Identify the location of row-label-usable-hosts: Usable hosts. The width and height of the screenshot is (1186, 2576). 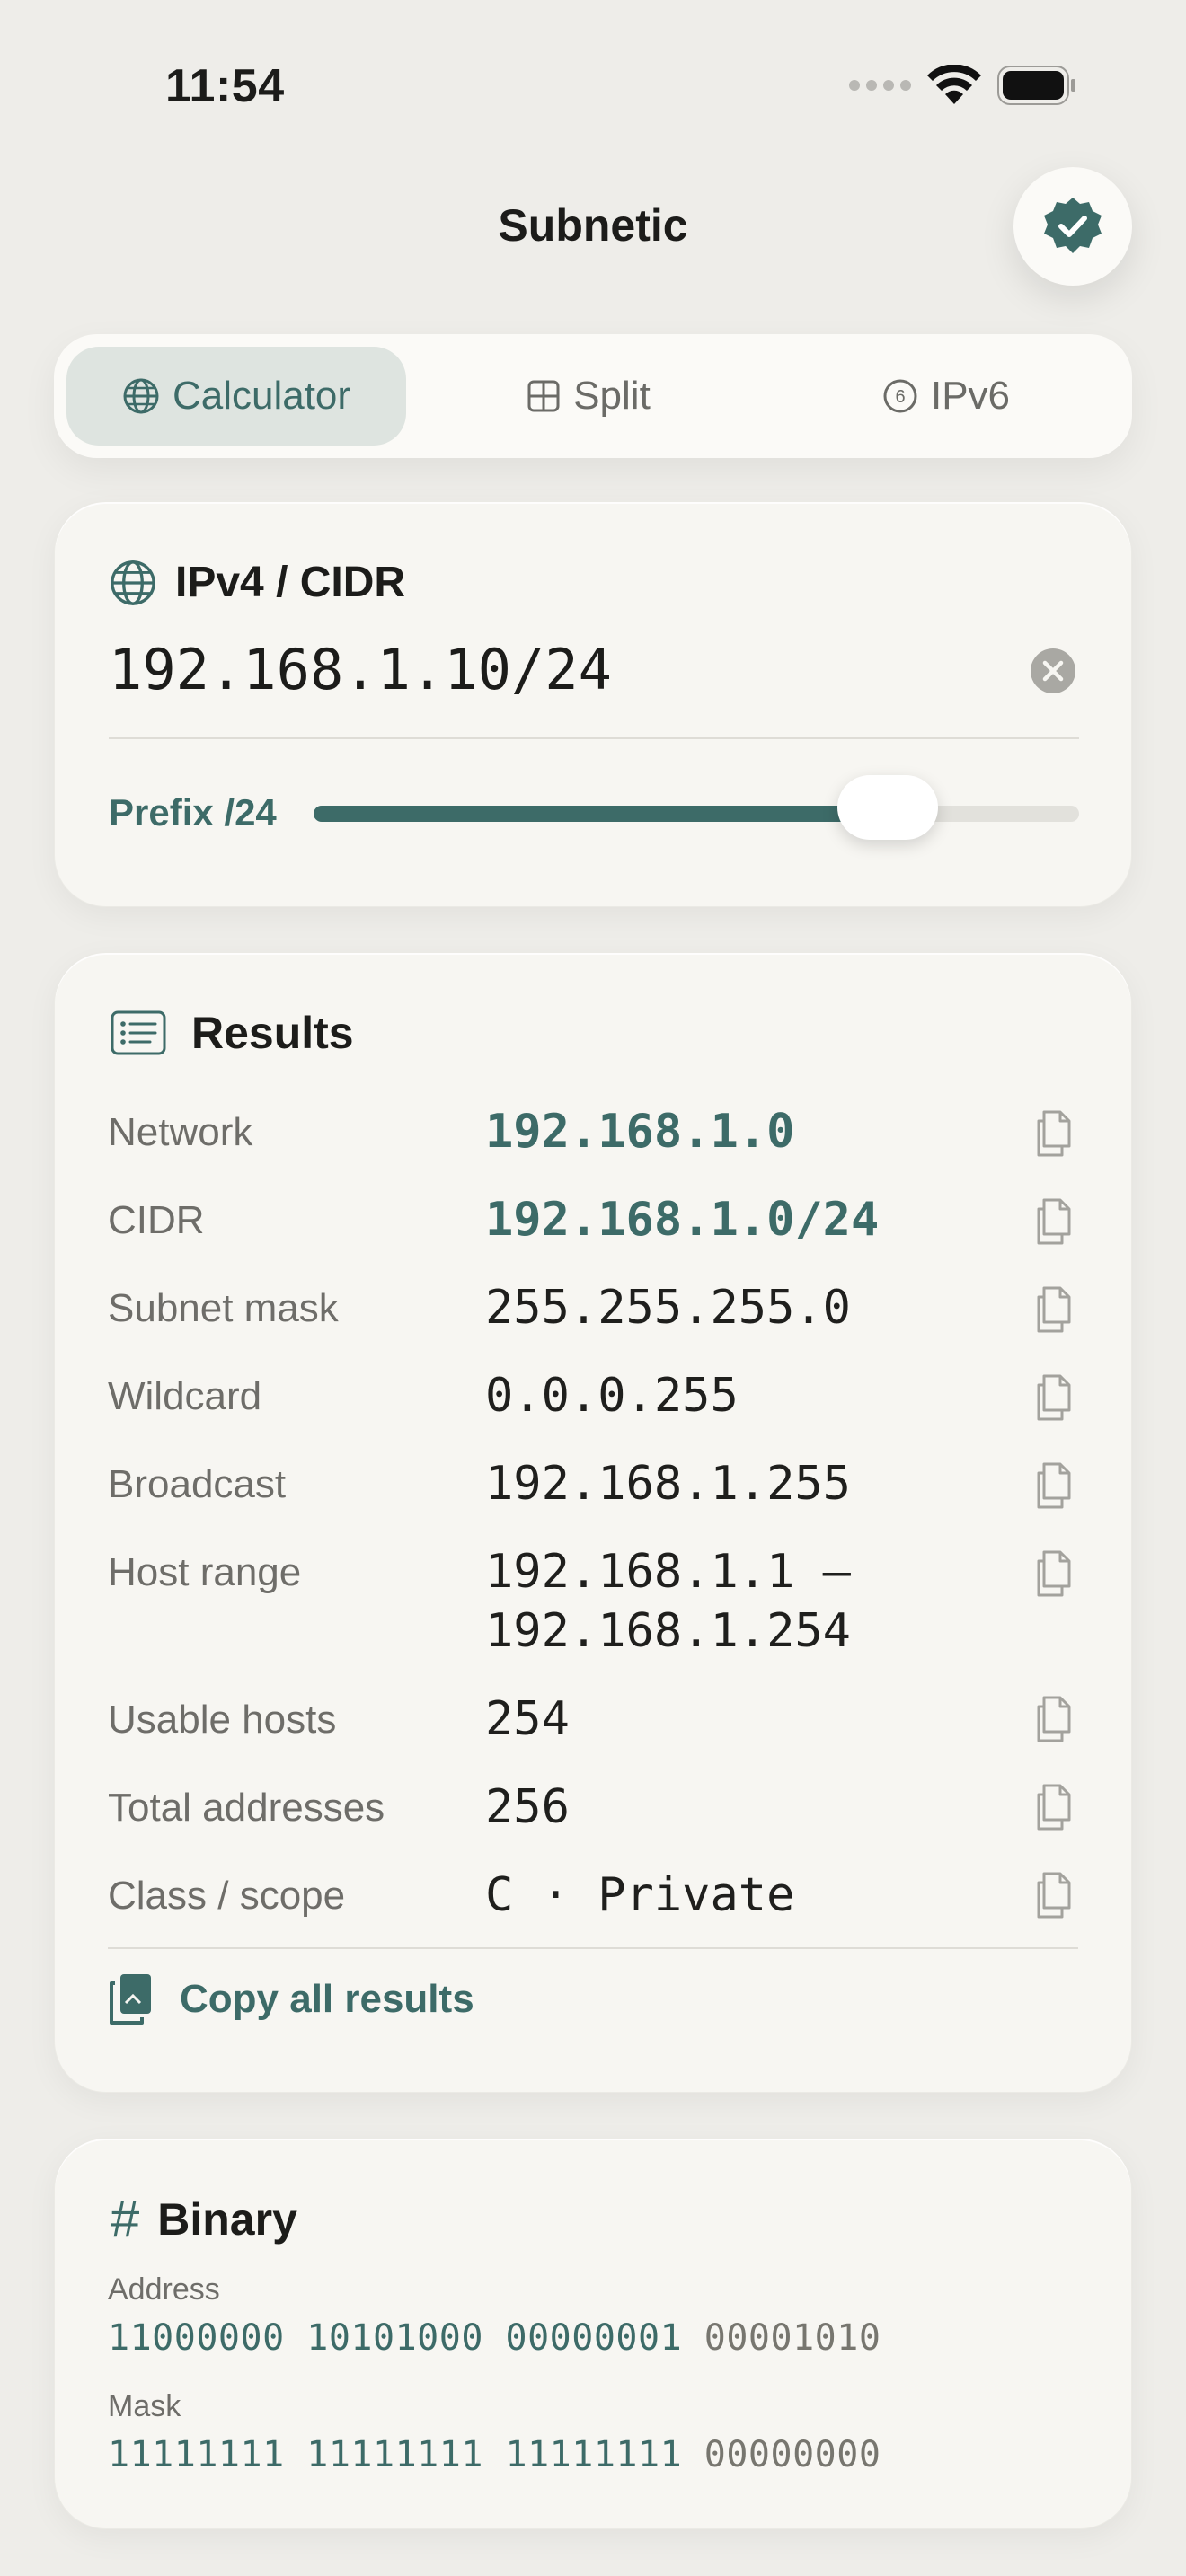
(222, 1720).